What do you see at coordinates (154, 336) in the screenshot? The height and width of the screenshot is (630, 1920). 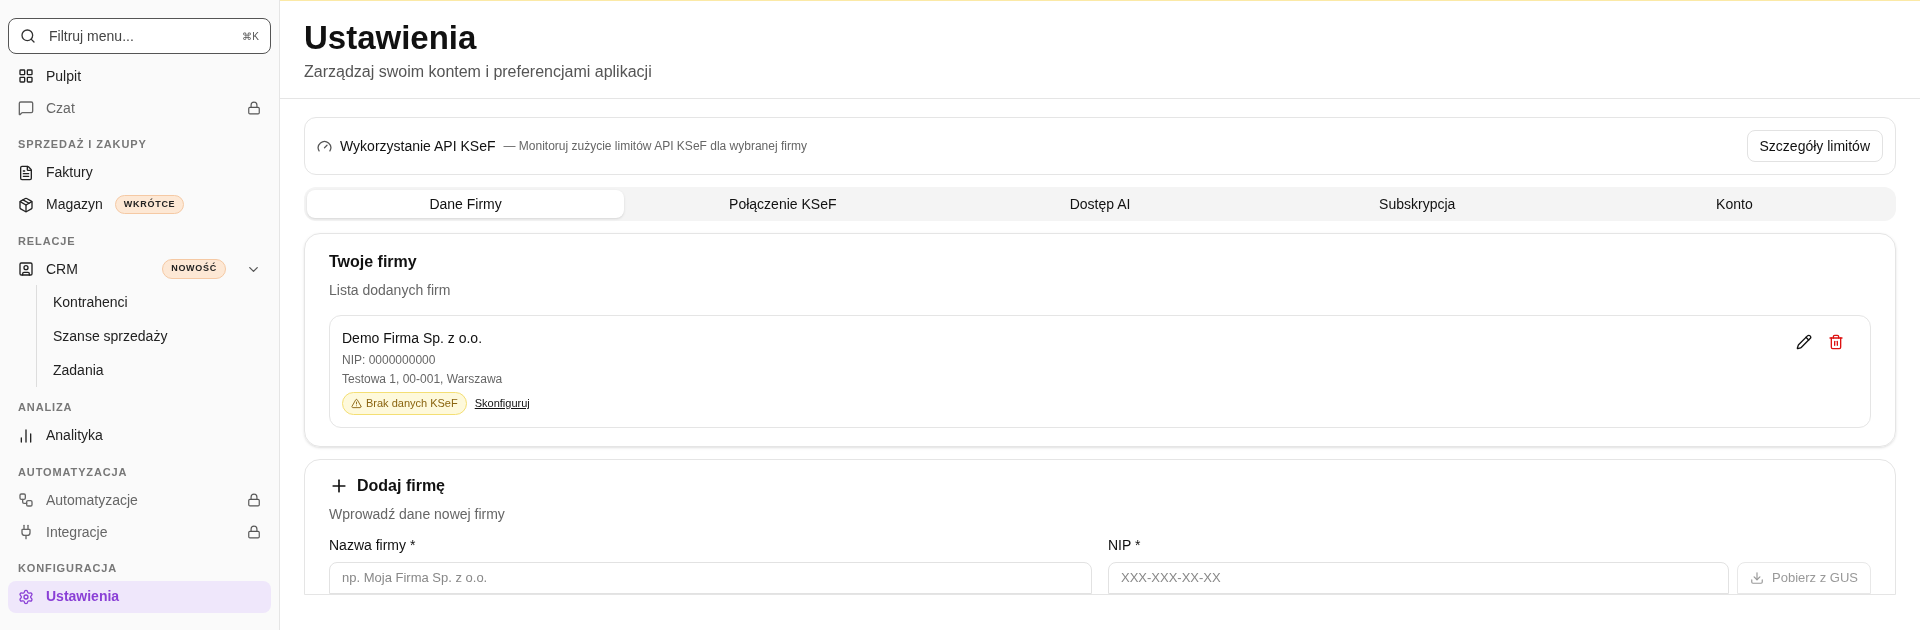 I see `submenu-item: Szanse sprzedaży` at bounding box center [154, 336].